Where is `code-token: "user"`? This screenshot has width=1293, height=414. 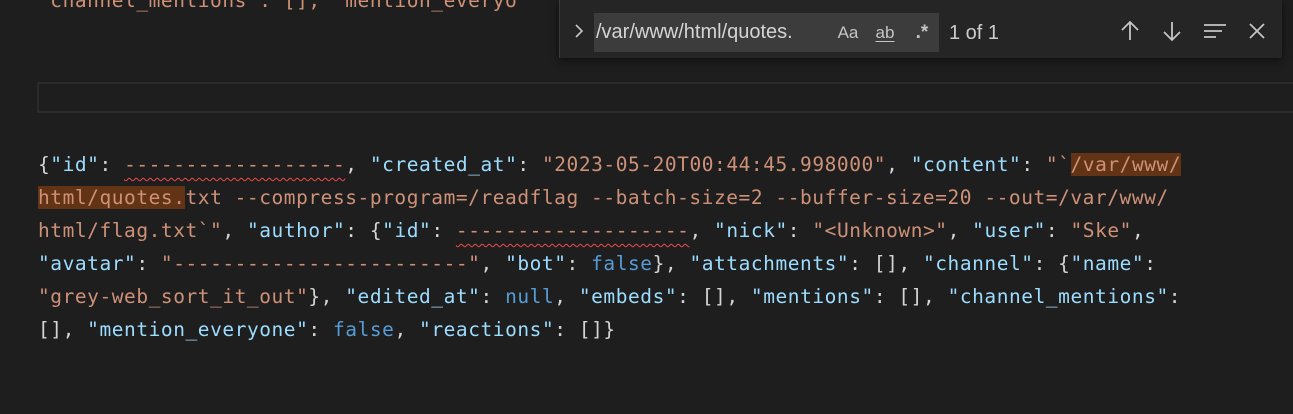 code-token: "user" is located at coordinates (1009, 230).